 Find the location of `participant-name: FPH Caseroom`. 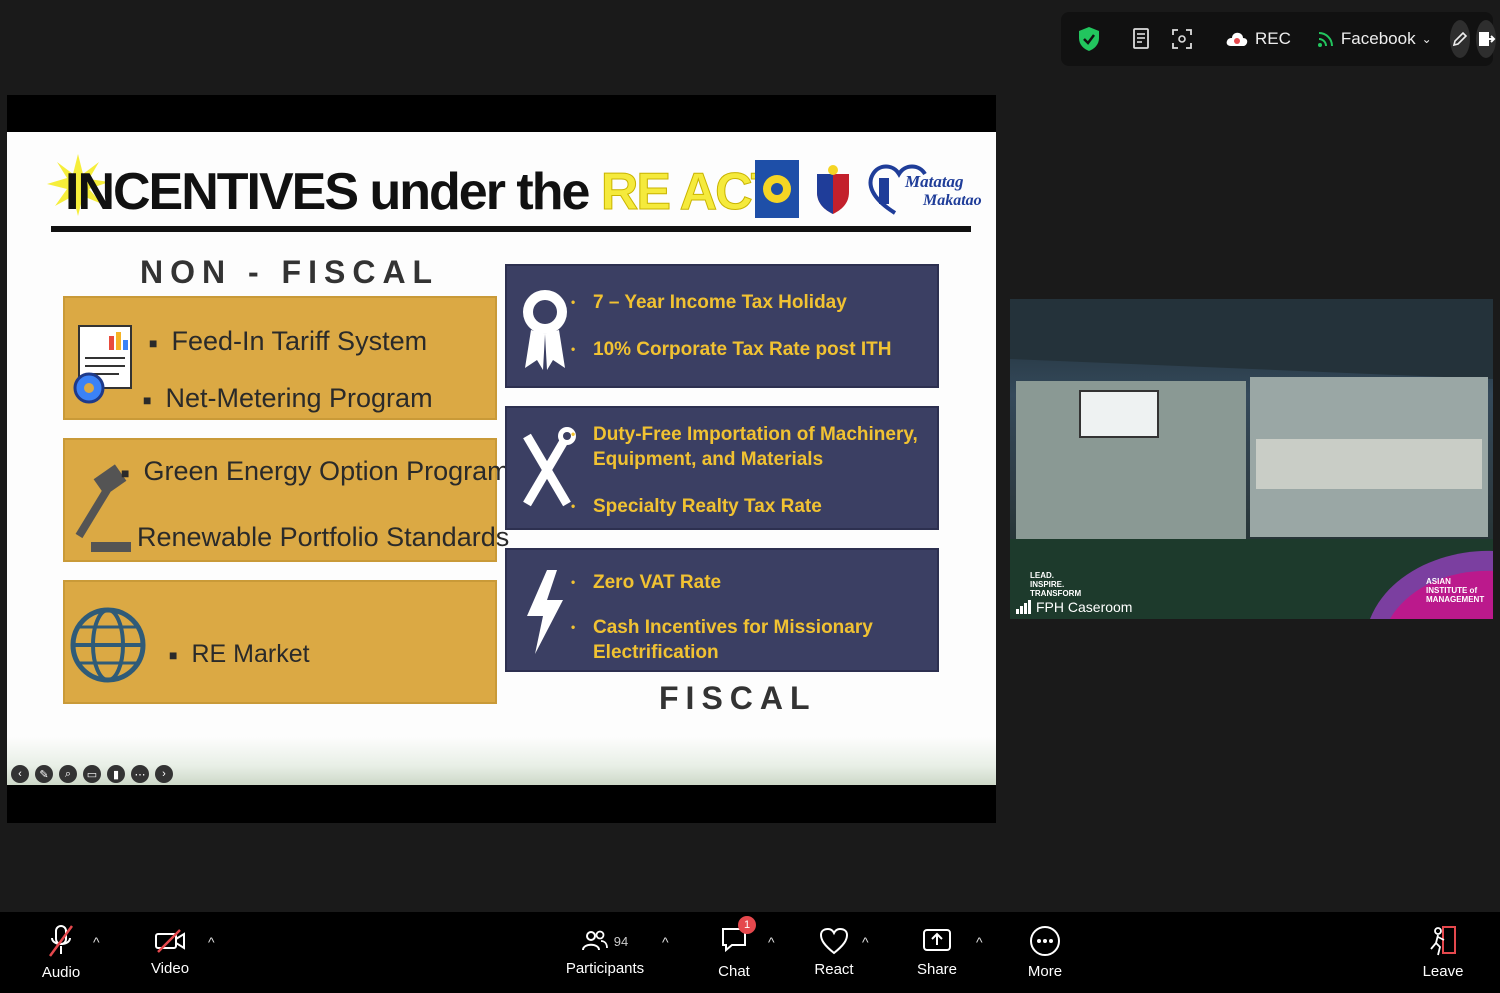

participant-name: FPH Caseroom is located at coordinates (1084, 607).